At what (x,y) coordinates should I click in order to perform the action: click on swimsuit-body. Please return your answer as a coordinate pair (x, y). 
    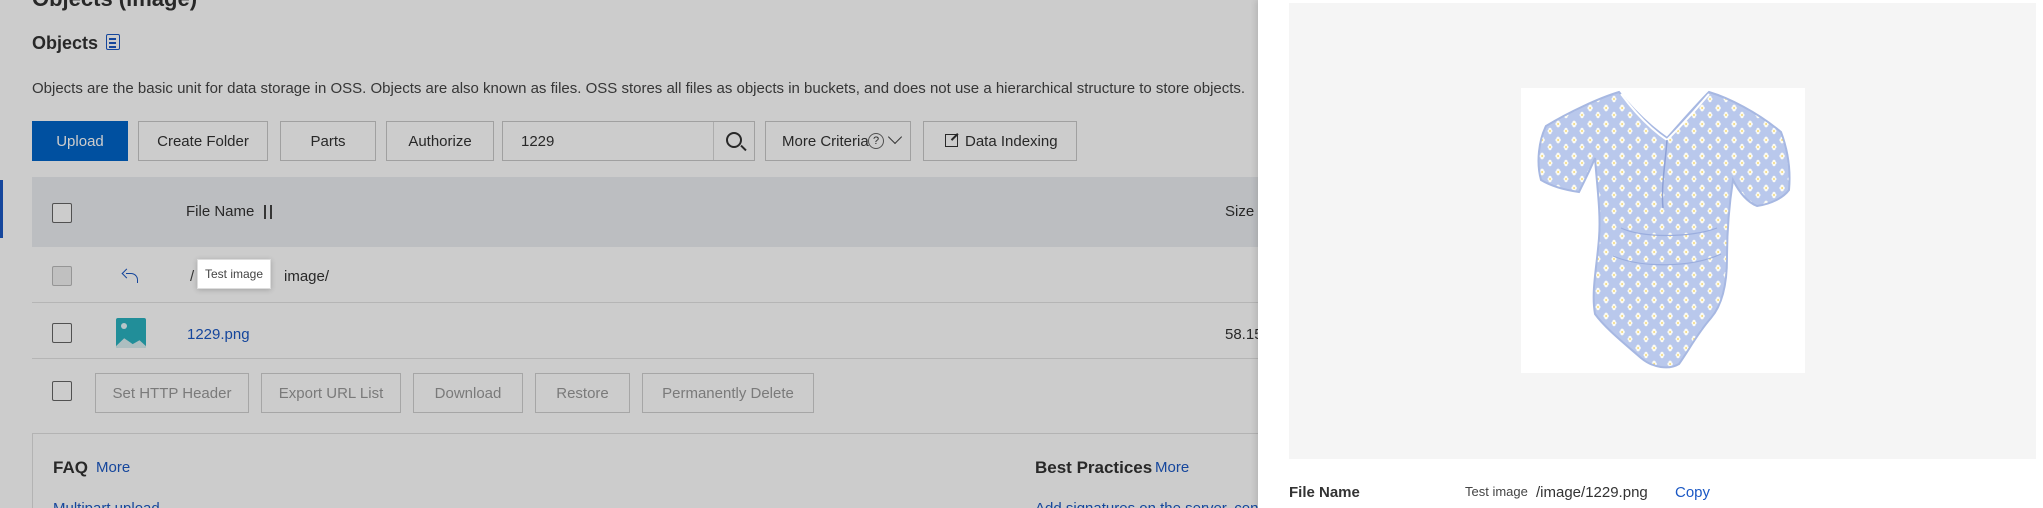
    Looking at the image, I should click on (1664, 229).